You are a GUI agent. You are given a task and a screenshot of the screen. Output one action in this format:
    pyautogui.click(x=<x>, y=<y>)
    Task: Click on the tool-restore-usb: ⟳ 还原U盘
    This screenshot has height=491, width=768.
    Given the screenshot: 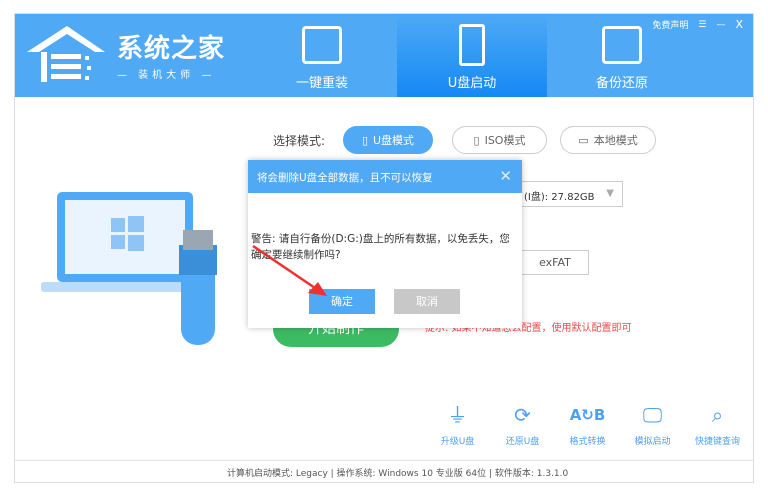 What is the action you would take?
    pyautogui.click(x=522, y=424)
    